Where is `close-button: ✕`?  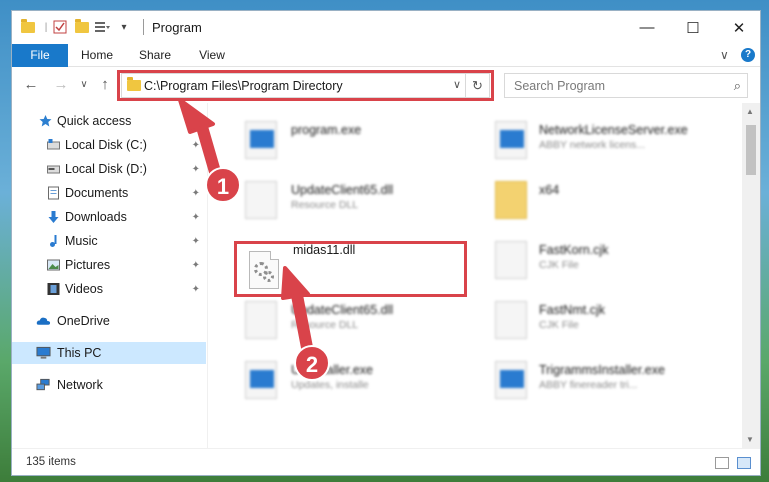
close-button: ✕ is located at coordinates (738, 27).